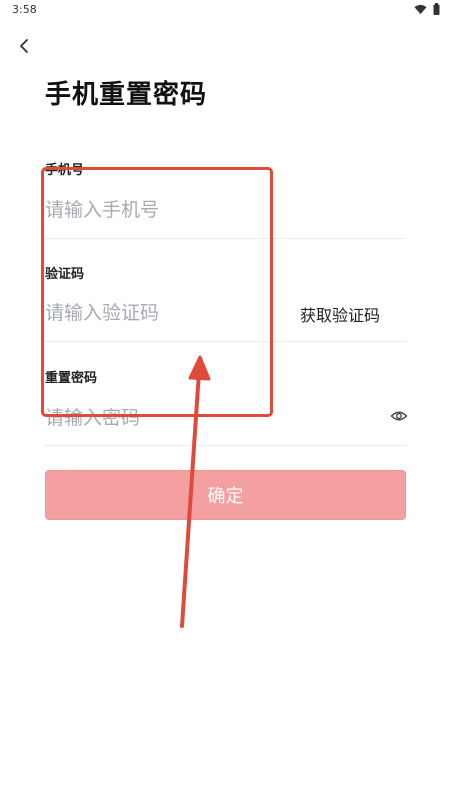  Describe the element at coordinates (65, 274) in the screenshot. I see `code-label: 验证码` at that location.